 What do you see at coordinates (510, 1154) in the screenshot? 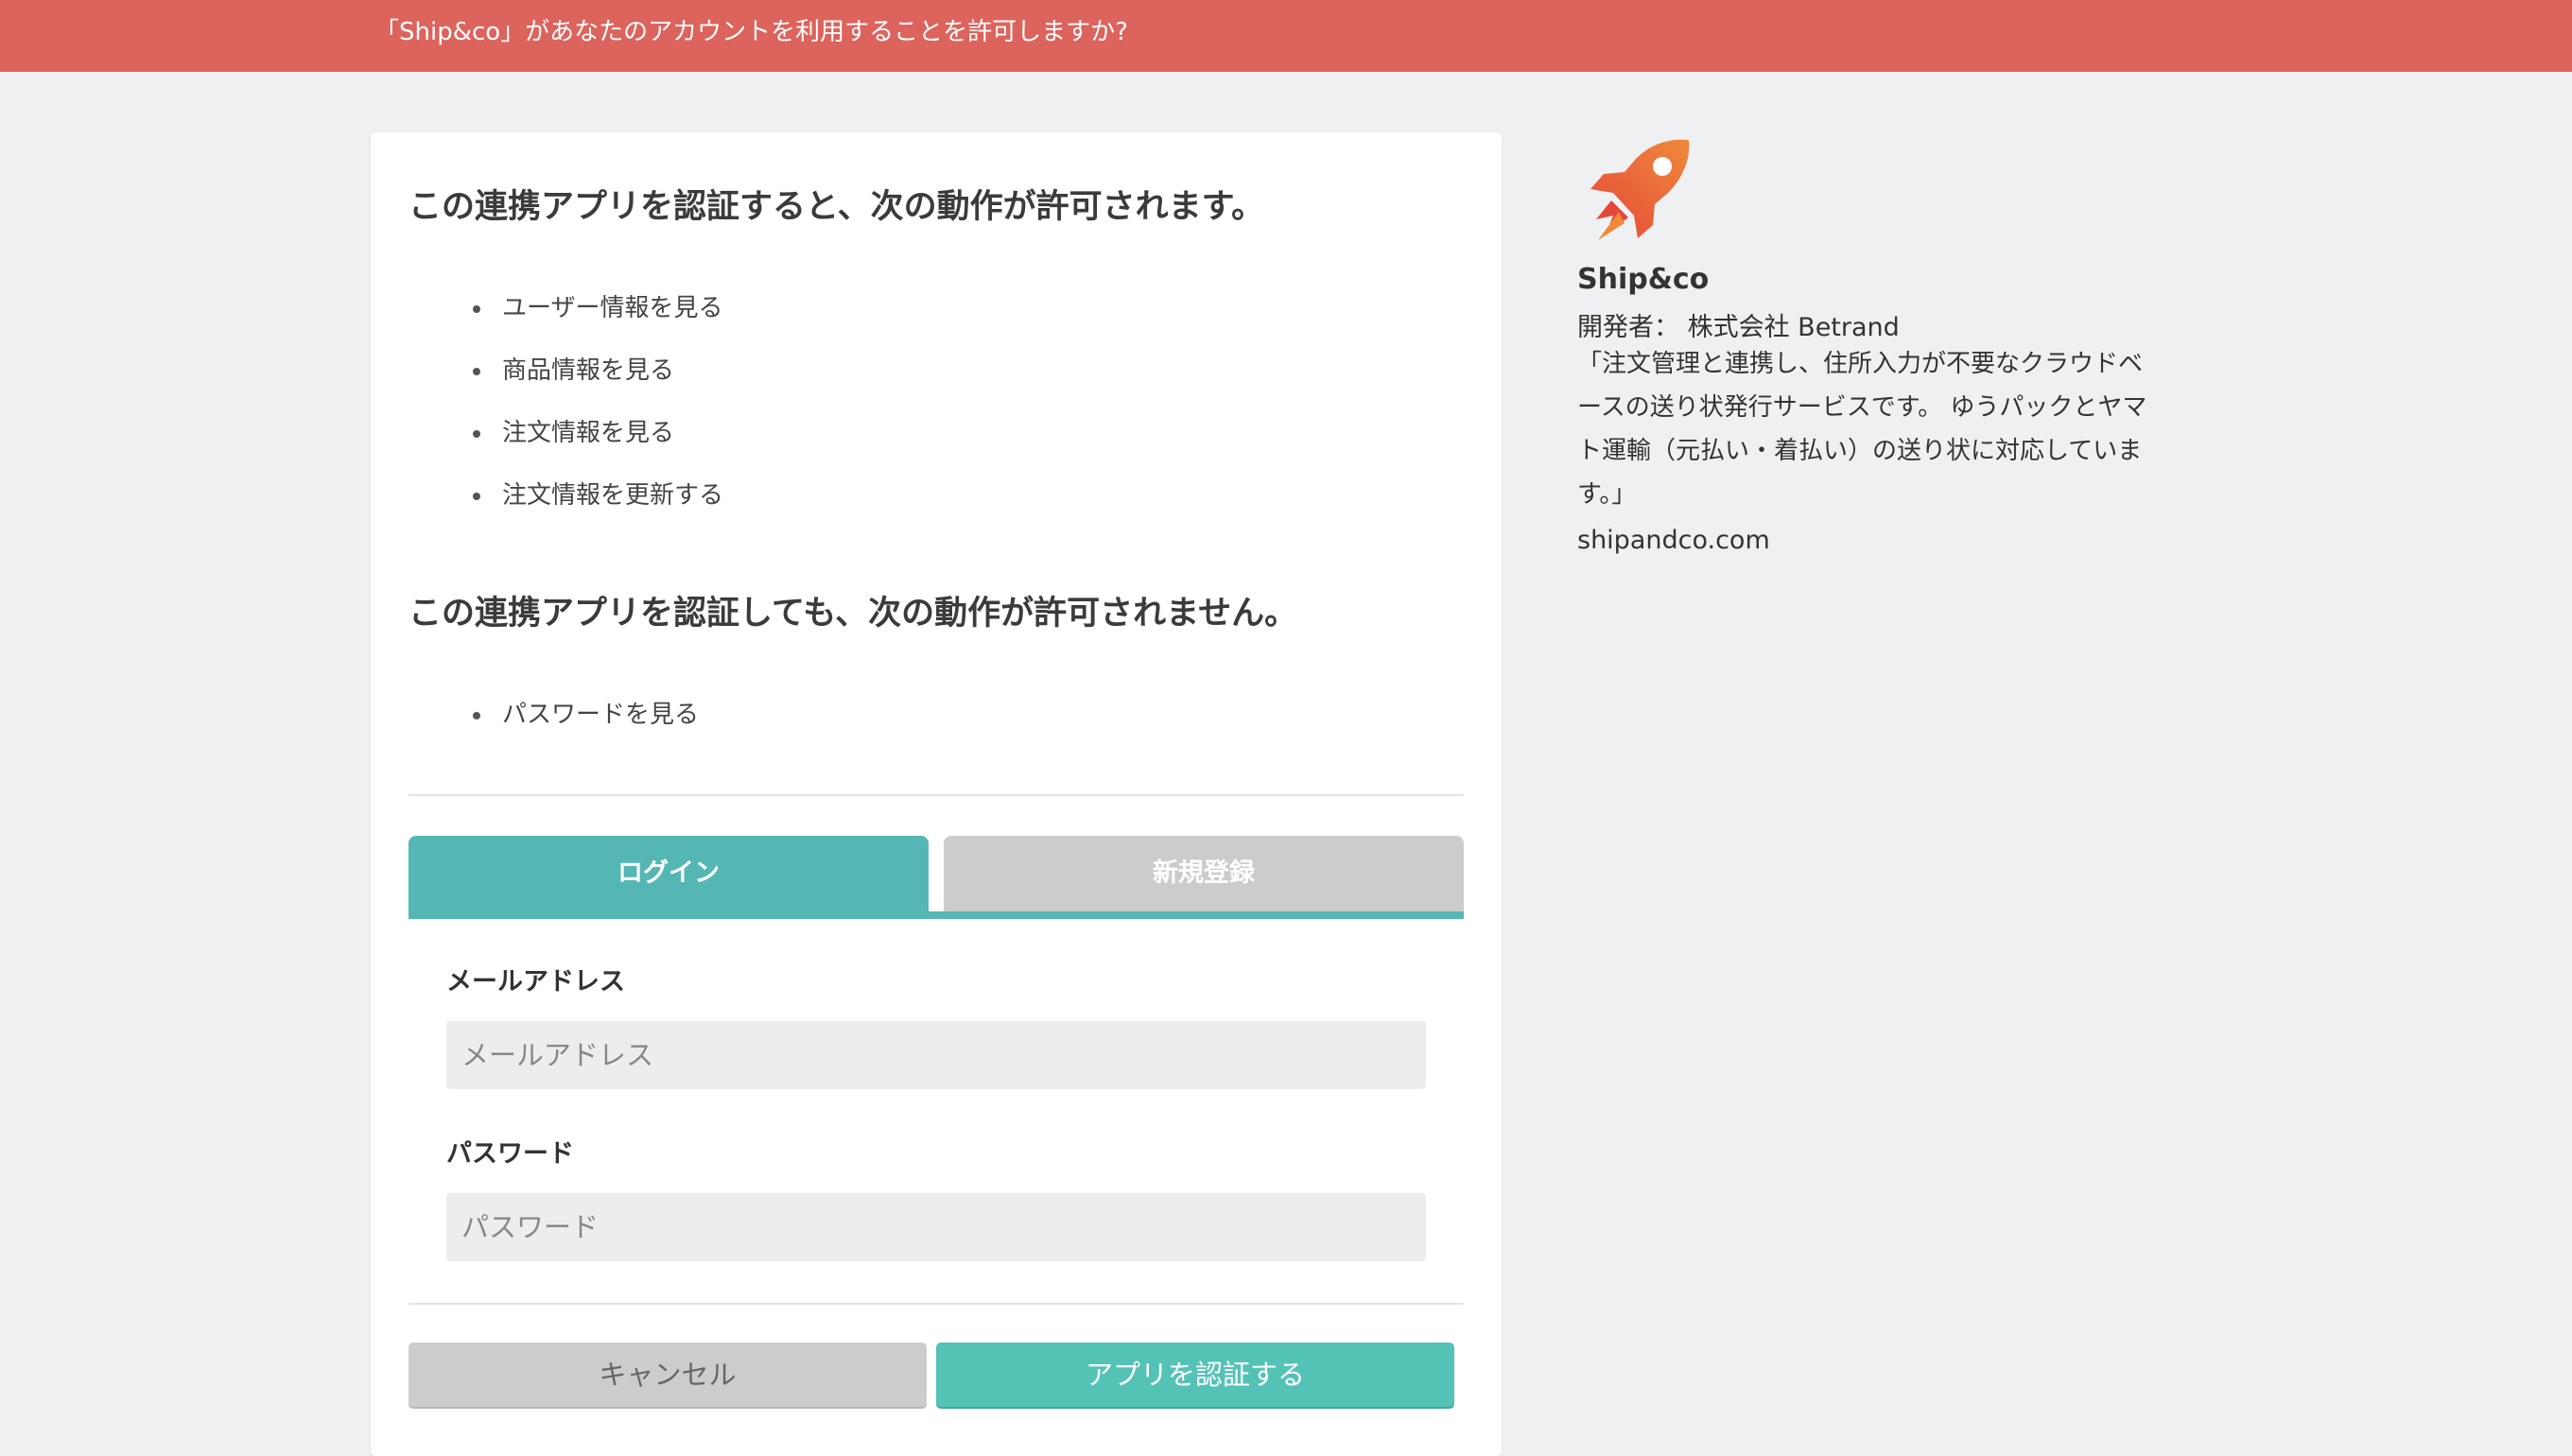
I see `password-label: パスワード` at bounding box center [510, 1154].